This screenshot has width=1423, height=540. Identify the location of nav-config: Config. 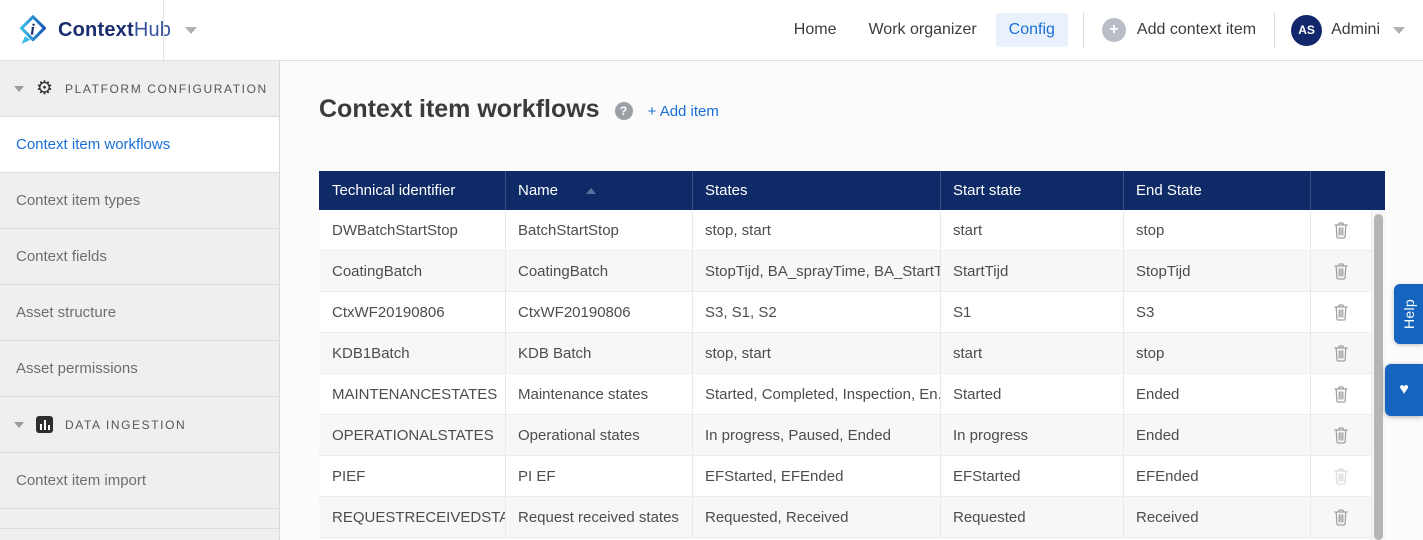
(1031, 30).